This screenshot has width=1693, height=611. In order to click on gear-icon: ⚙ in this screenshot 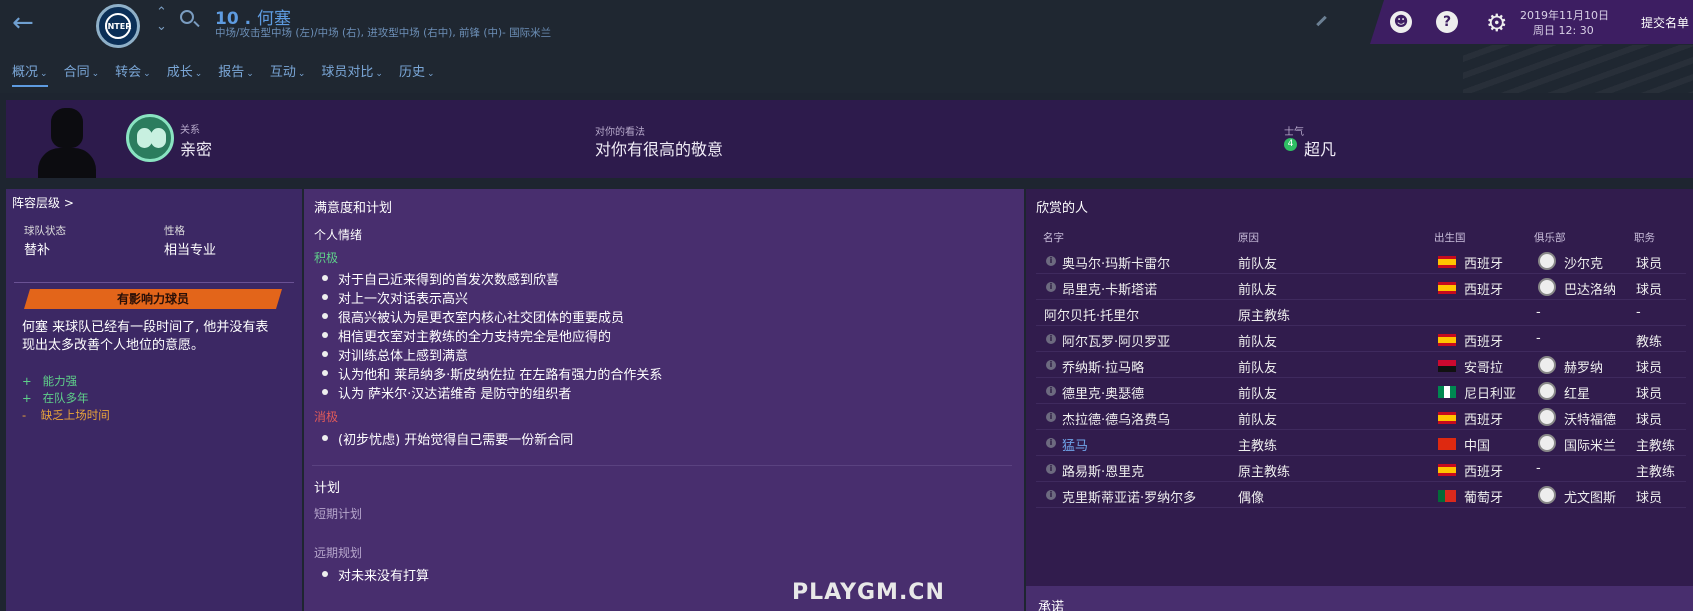, I will do `click(1497, 23)`.